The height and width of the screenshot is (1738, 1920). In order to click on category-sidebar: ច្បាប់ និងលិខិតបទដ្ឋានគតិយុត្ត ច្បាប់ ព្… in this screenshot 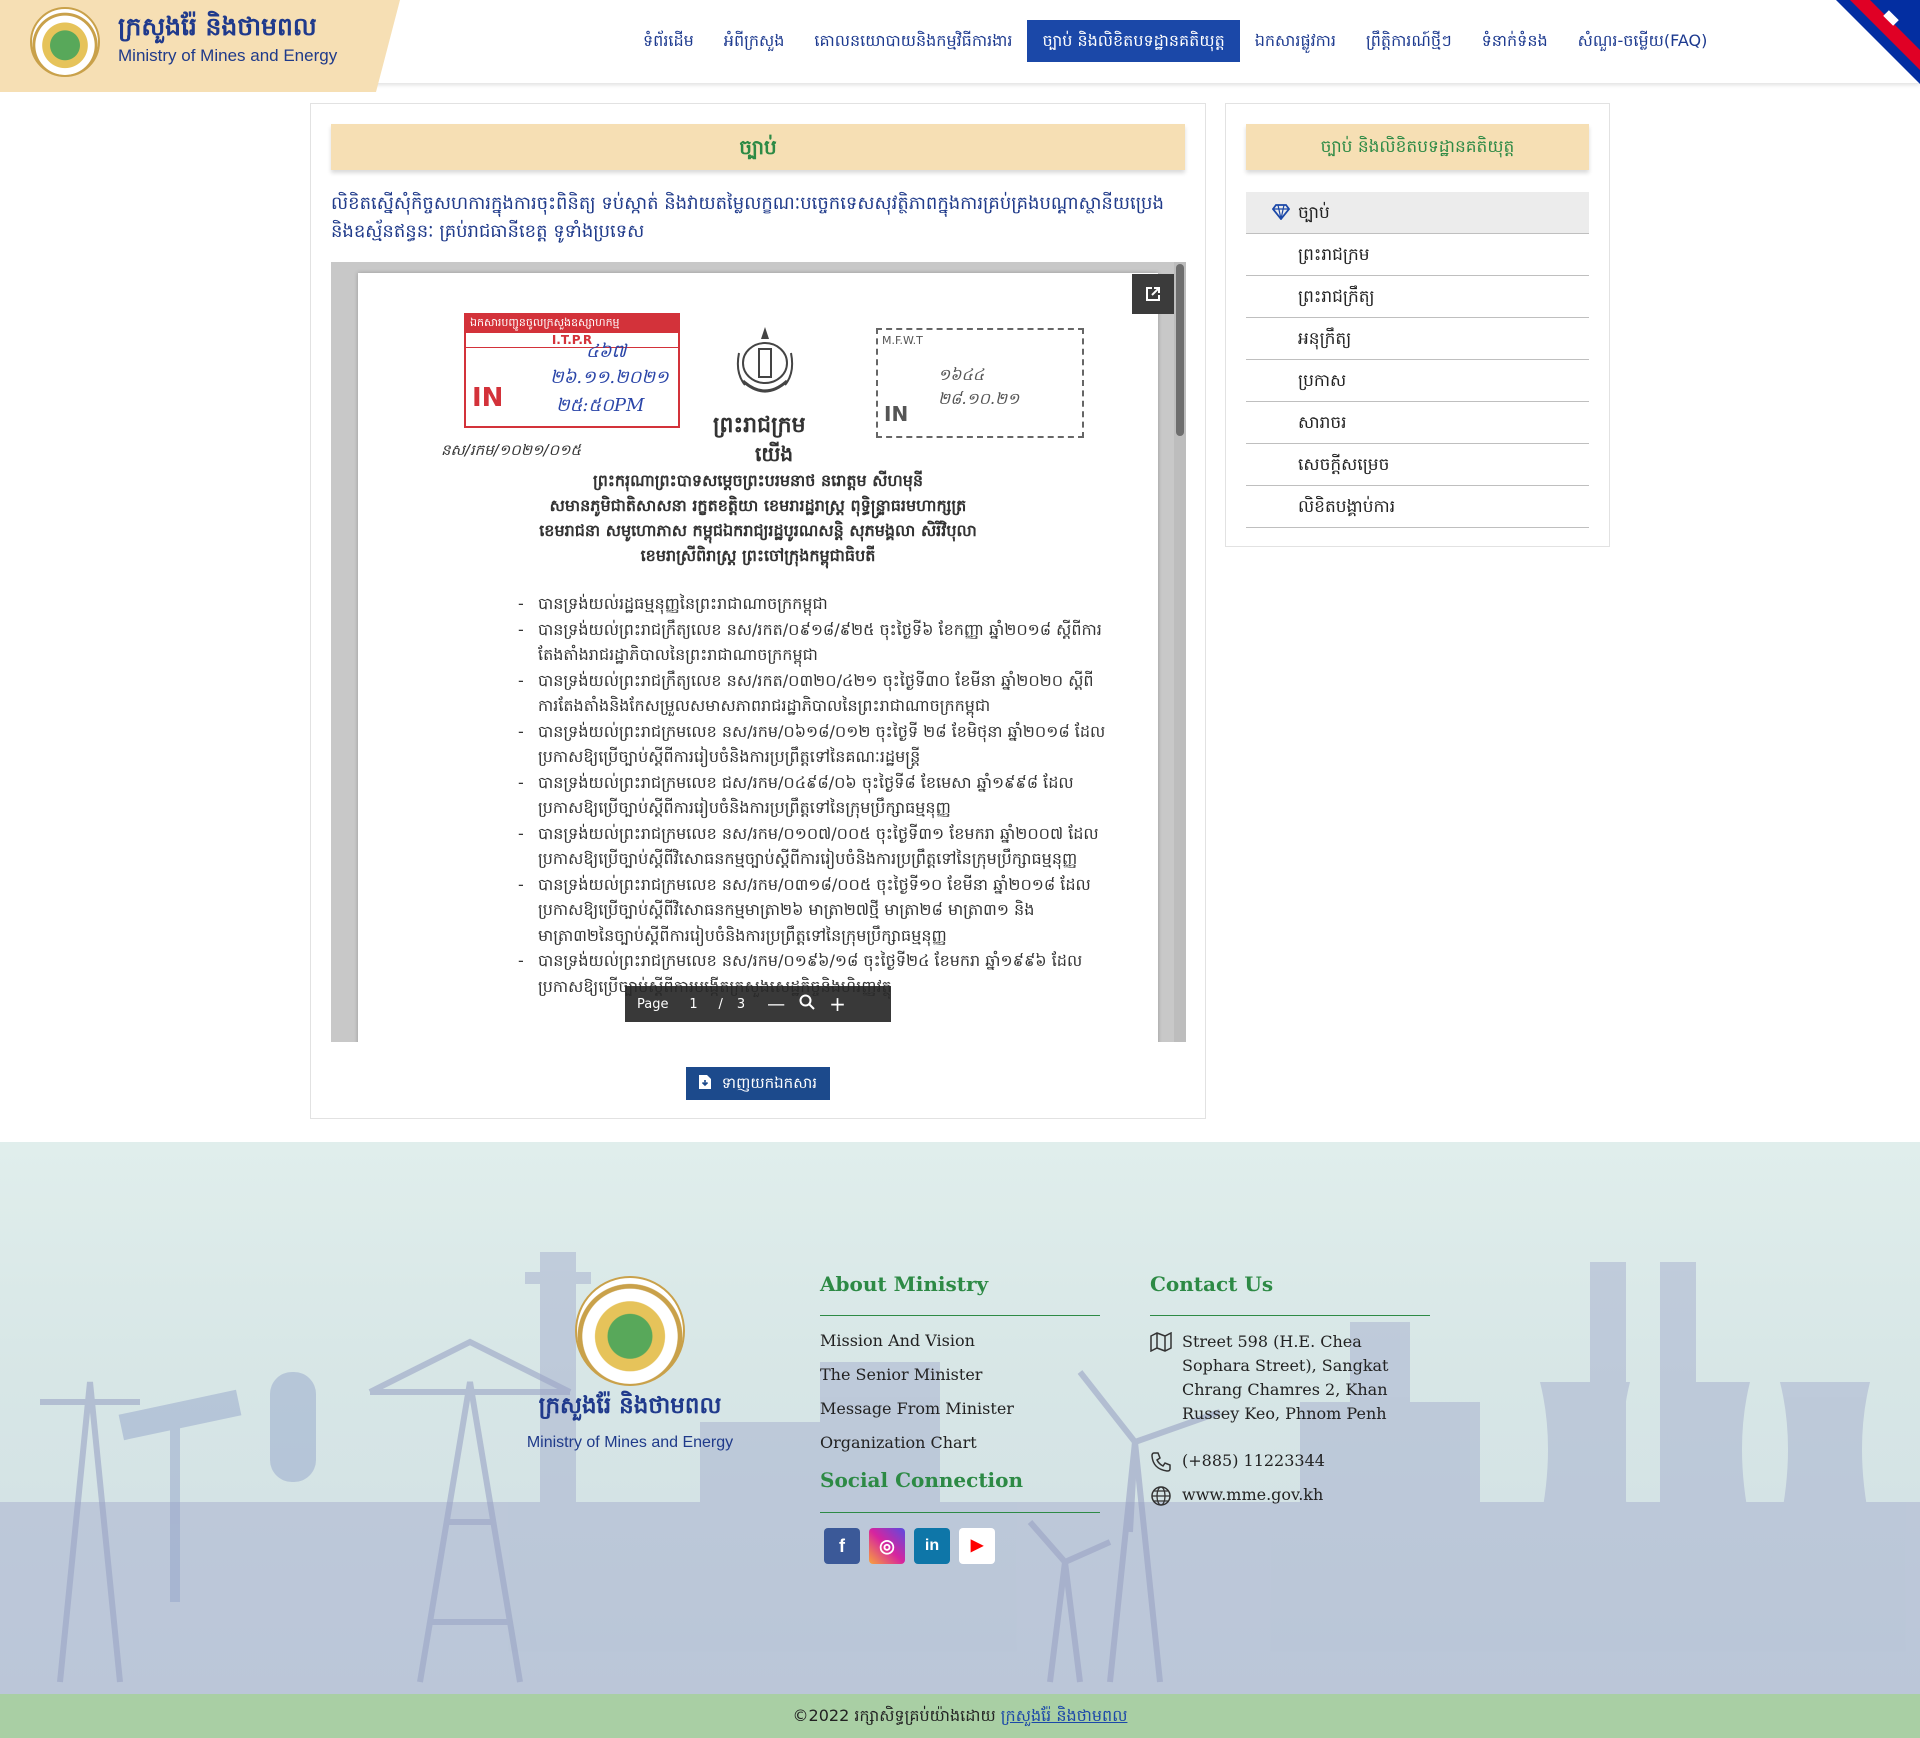, I will do `click(1417, 325)`.